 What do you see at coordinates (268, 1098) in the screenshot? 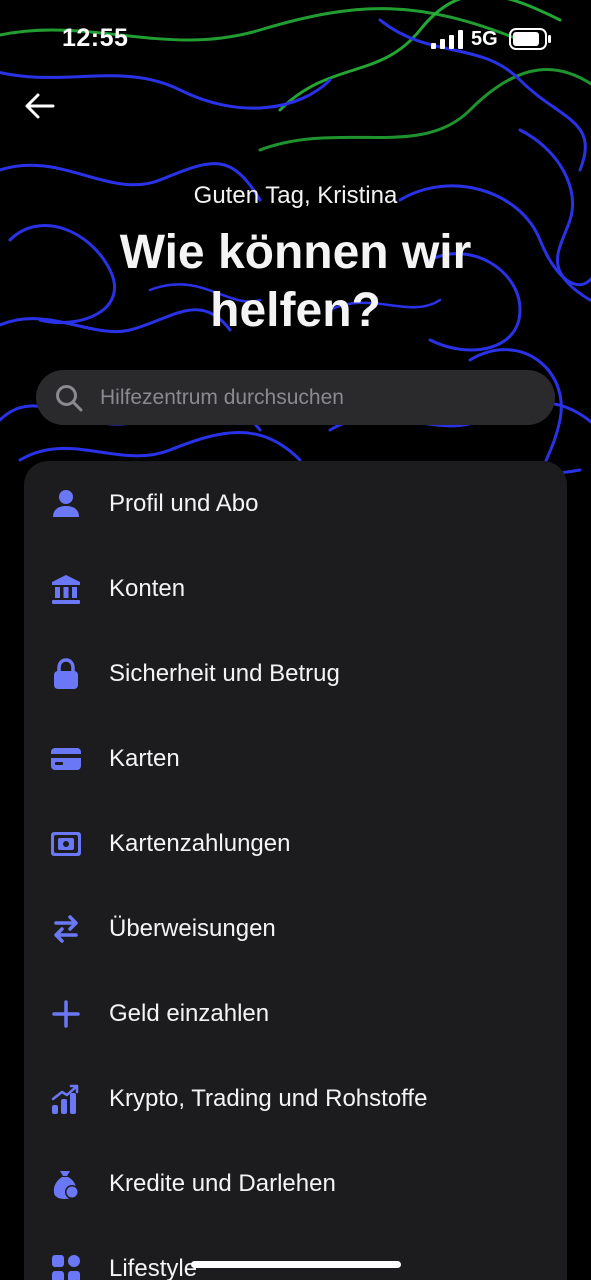
I see `menu-item-label: Krypto, Trading und Rohstoffe` at bounding box center [268, 1098].